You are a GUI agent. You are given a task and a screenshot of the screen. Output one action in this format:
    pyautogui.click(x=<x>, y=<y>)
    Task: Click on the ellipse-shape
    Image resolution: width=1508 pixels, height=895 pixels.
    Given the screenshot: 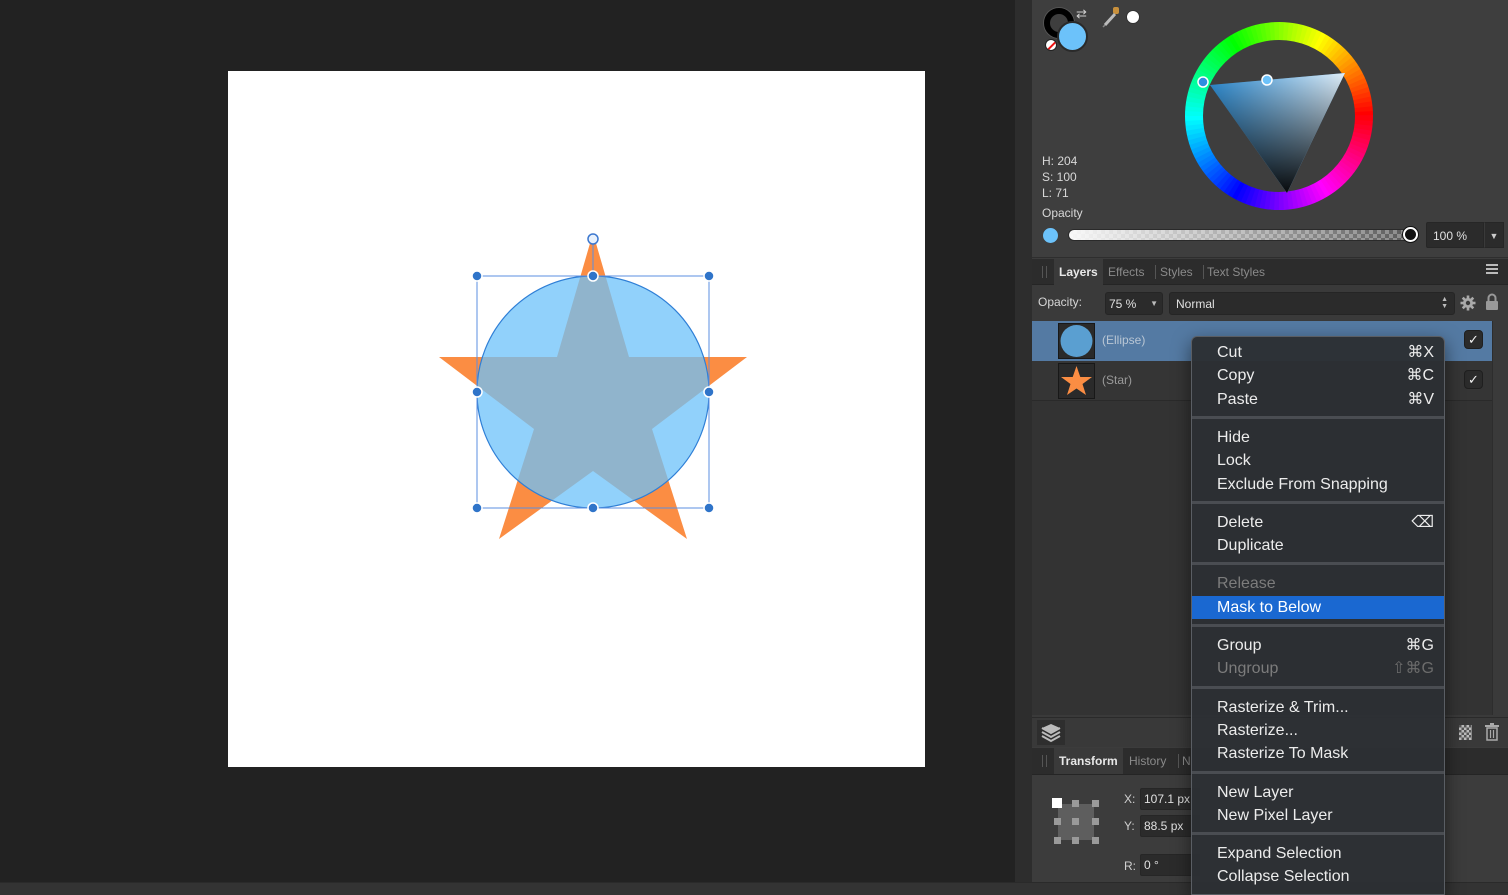 What is the action you would take?
    pyautogui.click(x=593, y=392)
    